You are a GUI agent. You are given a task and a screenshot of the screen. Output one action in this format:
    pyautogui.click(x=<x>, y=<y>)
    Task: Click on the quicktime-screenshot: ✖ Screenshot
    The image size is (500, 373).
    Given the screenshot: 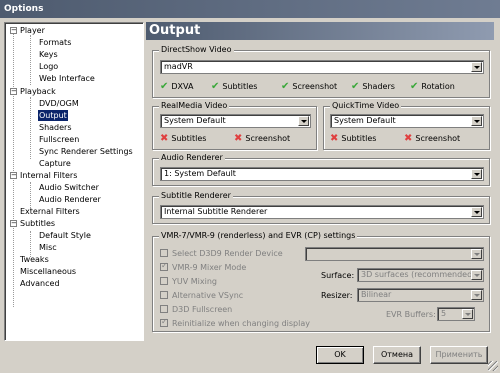 What is the action you would take?
    pyautogui.click(x=432, y=139)
    